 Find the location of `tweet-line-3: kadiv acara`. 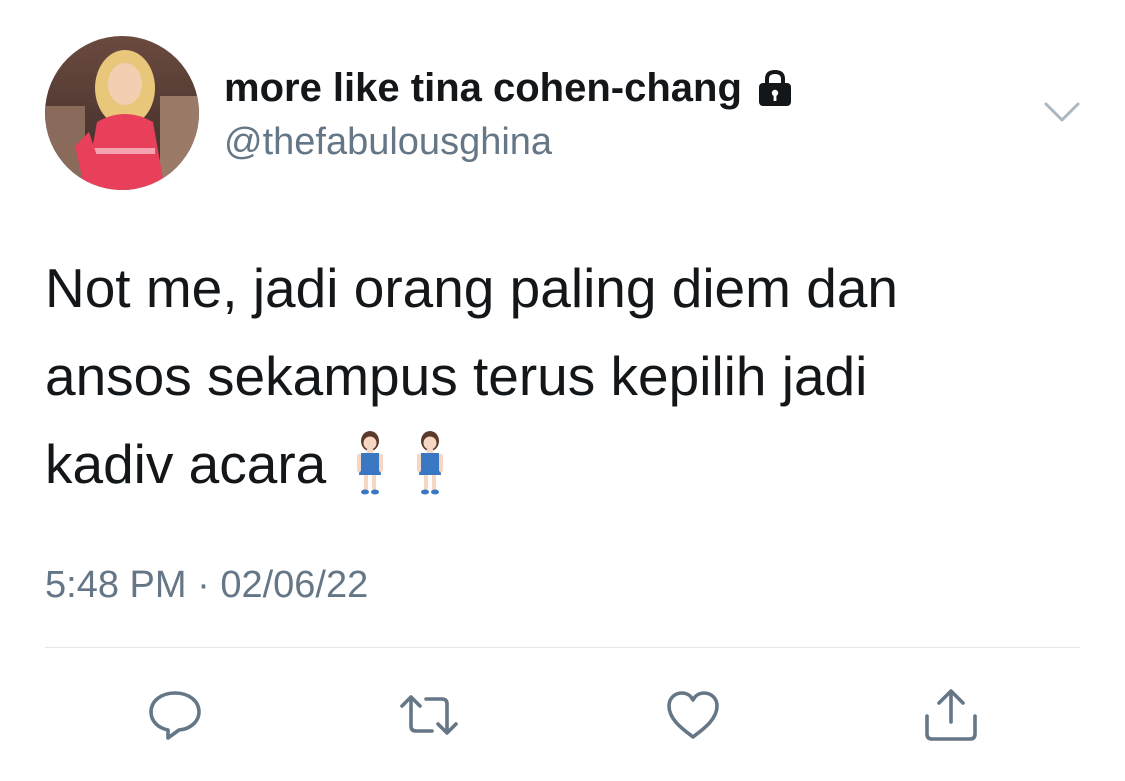

tweet-line-3: kadiv acara is located at coordinates (186, 464).